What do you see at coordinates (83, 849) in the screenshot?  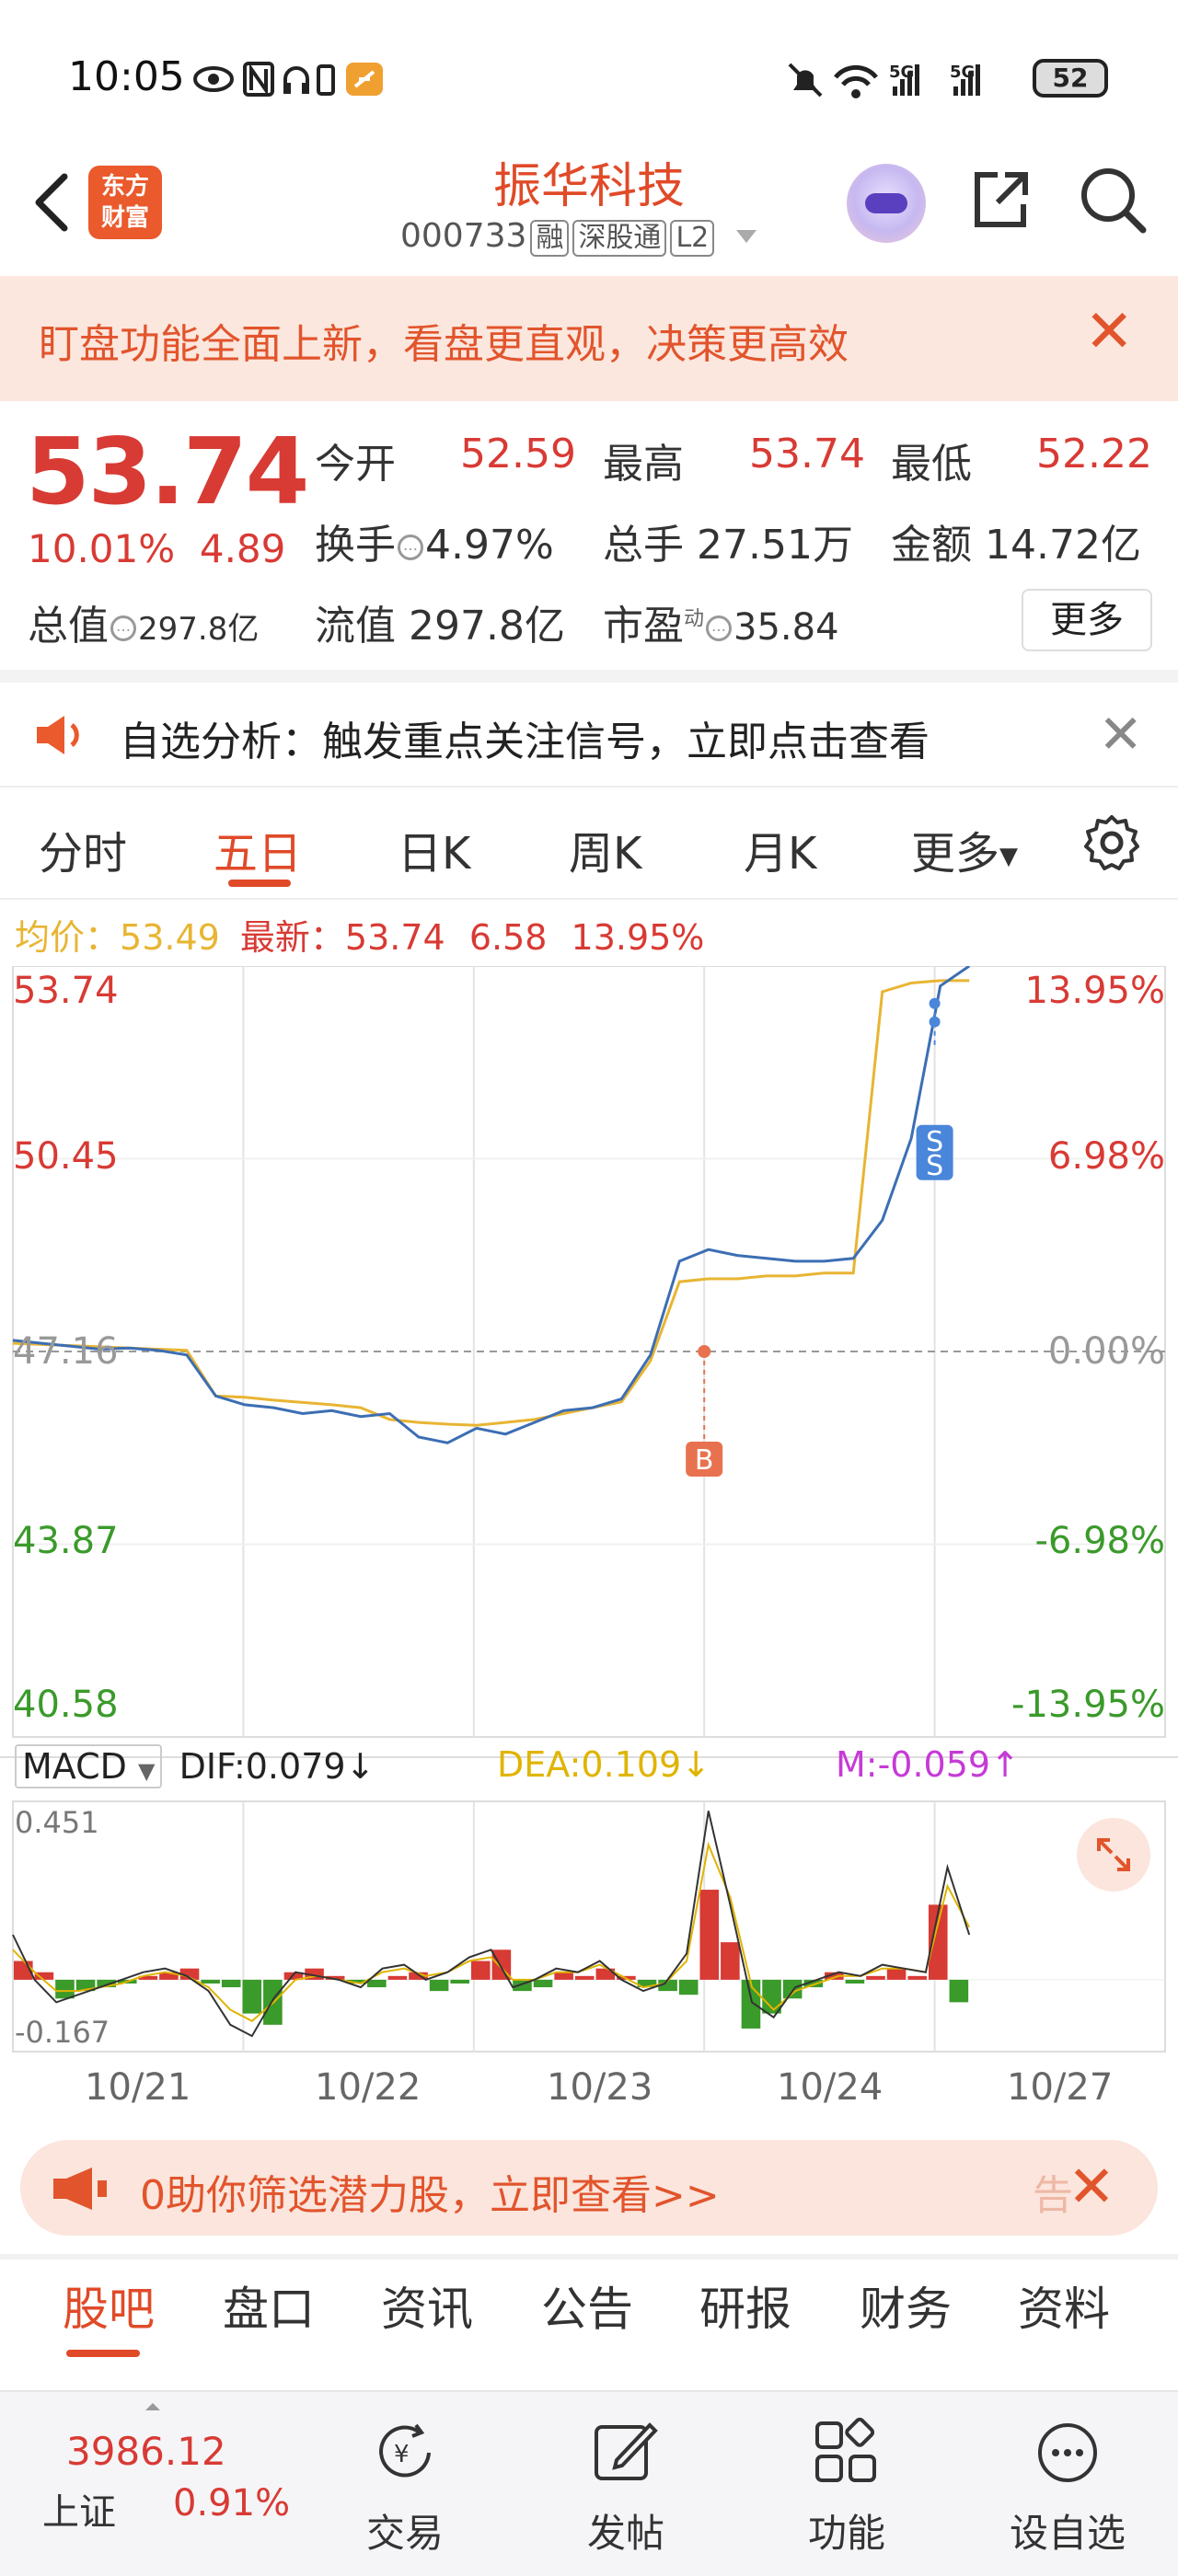 I see `tab-intraday: 分时` at bounding box center [83, 849].